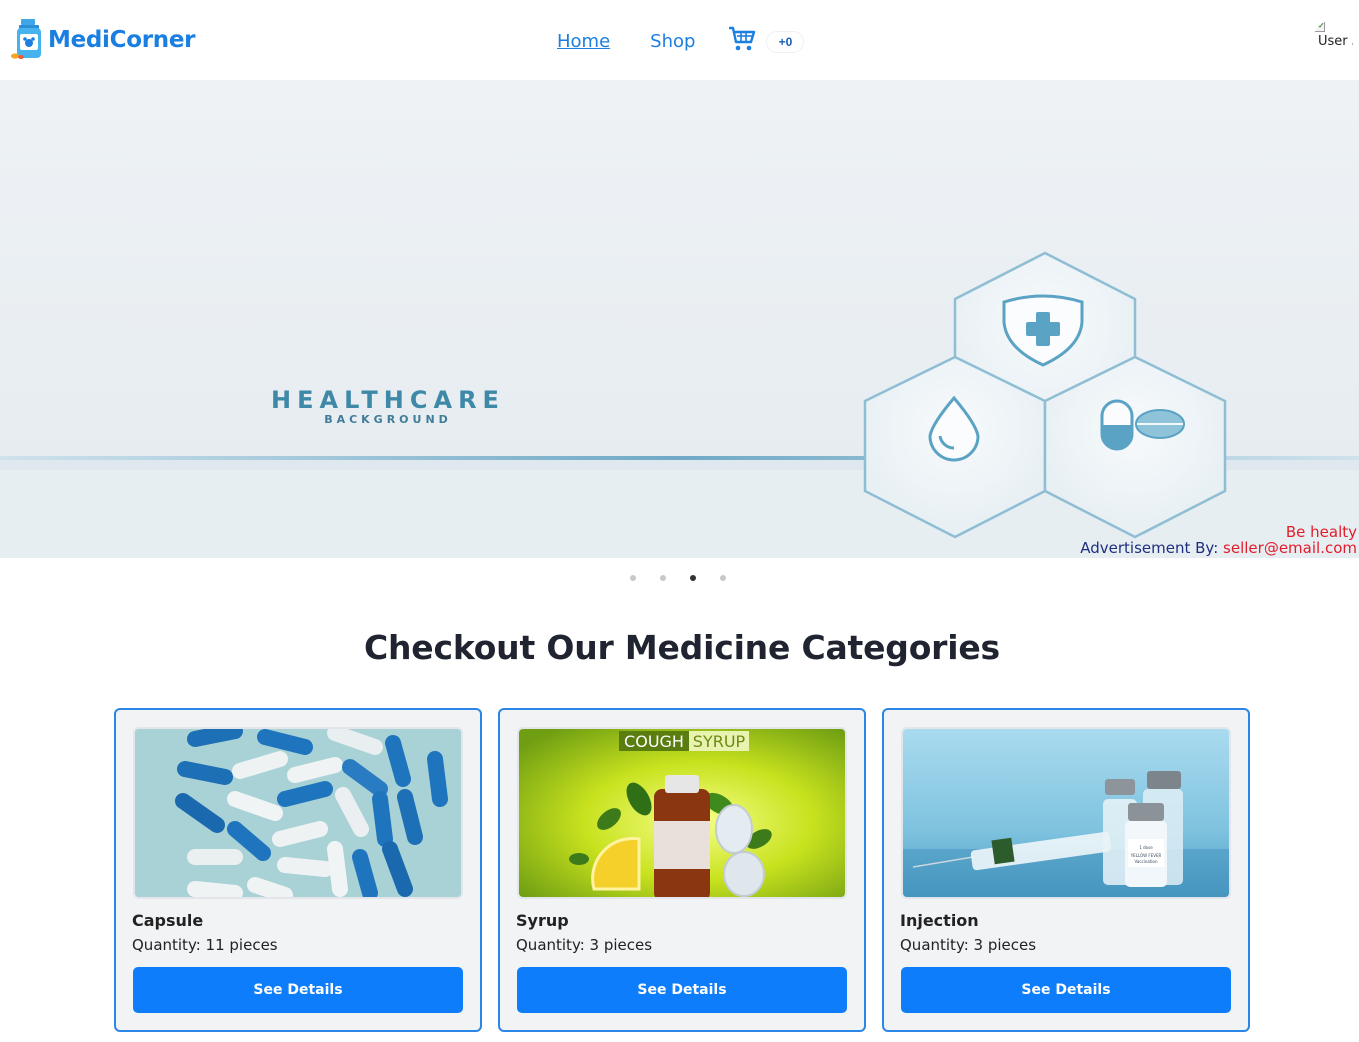 The image size is (1359, 1042). Describe the element at coordinates (1066, 813) in the screenshot. I see `injection-image: 1 dose YELLOW FEVER Vaccination` at that location.